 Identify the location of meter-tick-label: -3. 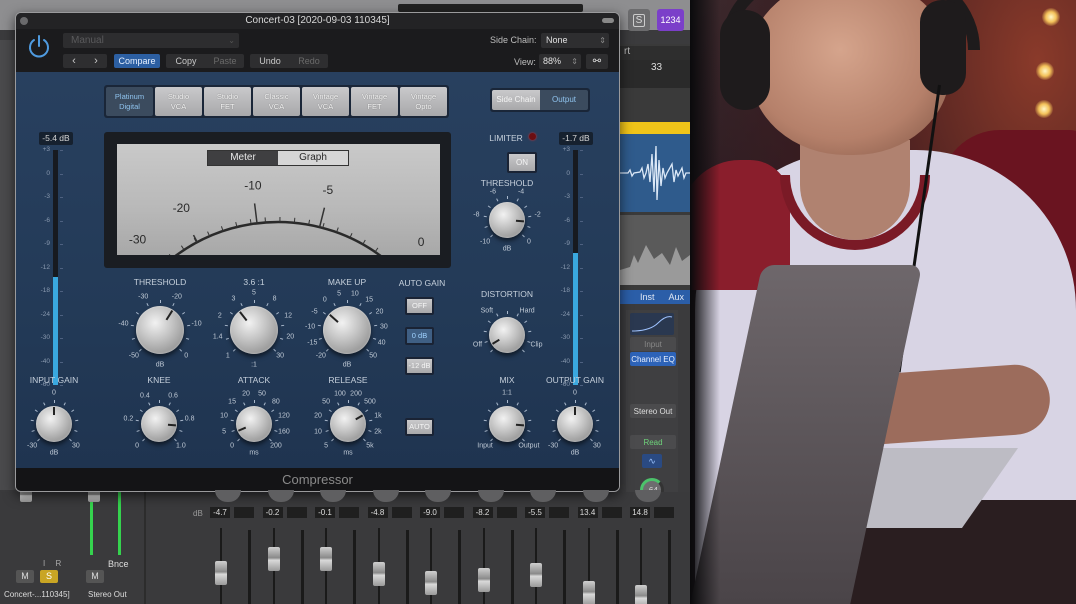
(47, 196).